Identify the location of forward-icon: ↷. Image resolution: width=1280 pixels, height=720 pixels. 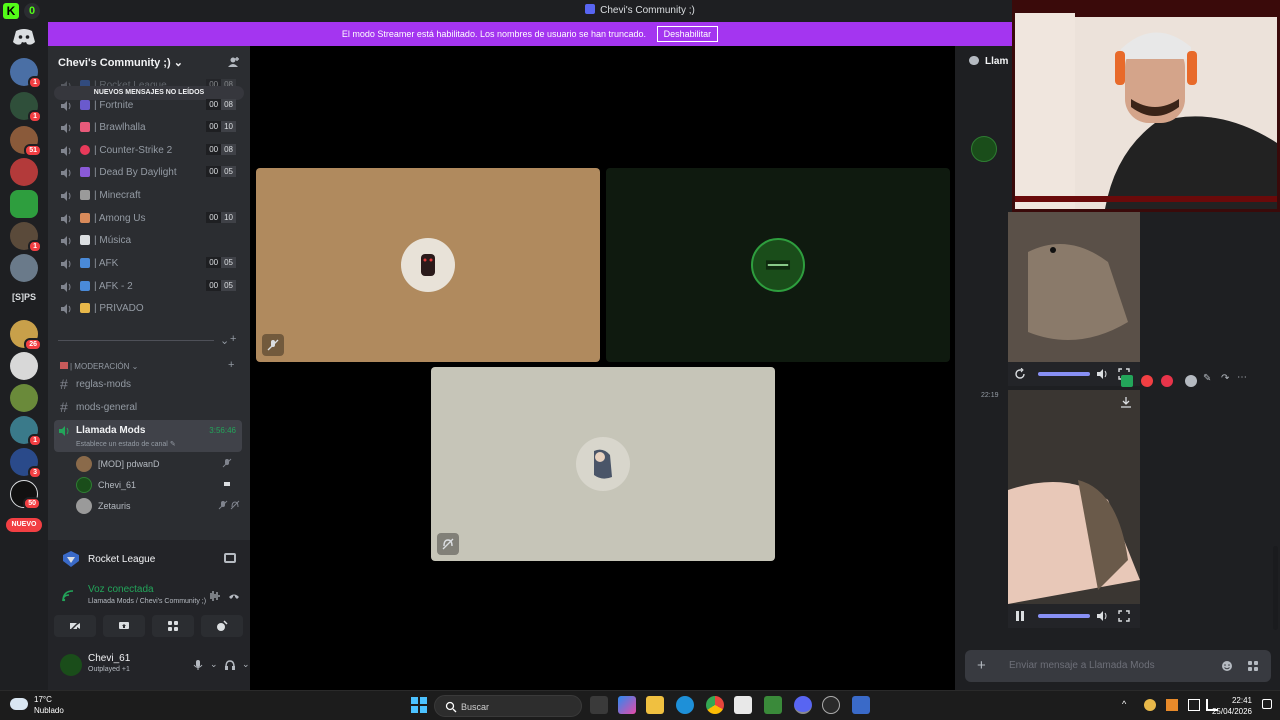
(1227, 379).